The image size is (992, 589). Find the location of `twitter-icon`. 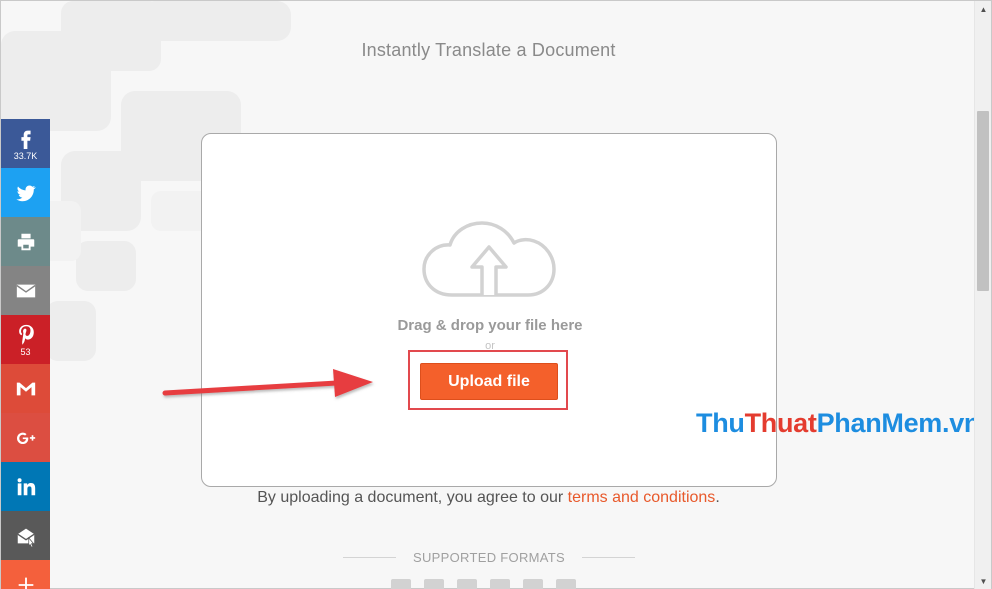

twitter-icon is located at coordinates (25, 193).